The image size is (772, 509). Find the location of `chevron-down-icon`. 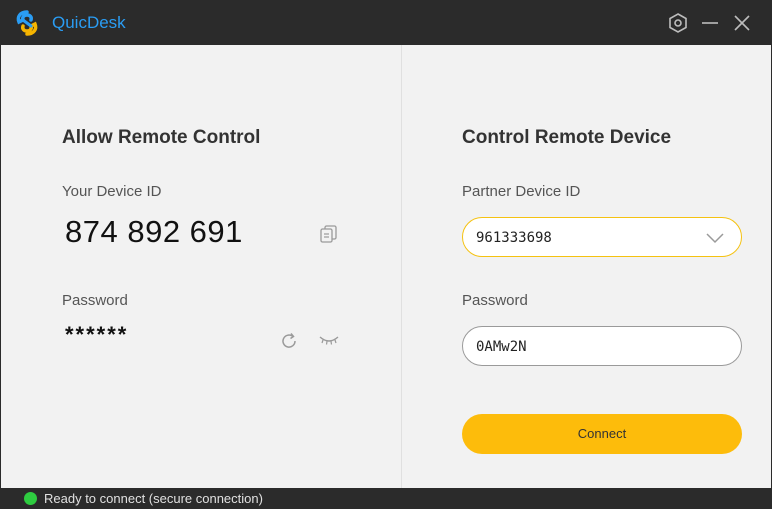

chevron-down-icon is located at coordinates (715, 240).